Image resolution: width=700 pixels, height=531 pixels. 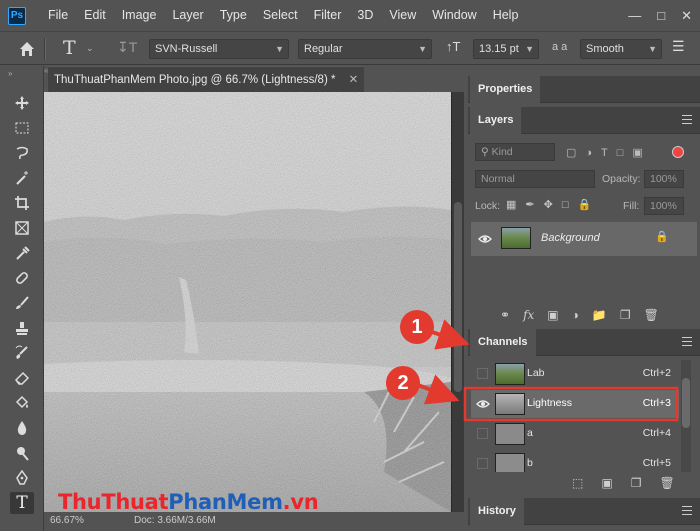 What do you see at coordinates (505, 315) in the screenshot?
I see `link-layers-icon: ⚭` at bounding box center [505, 315].